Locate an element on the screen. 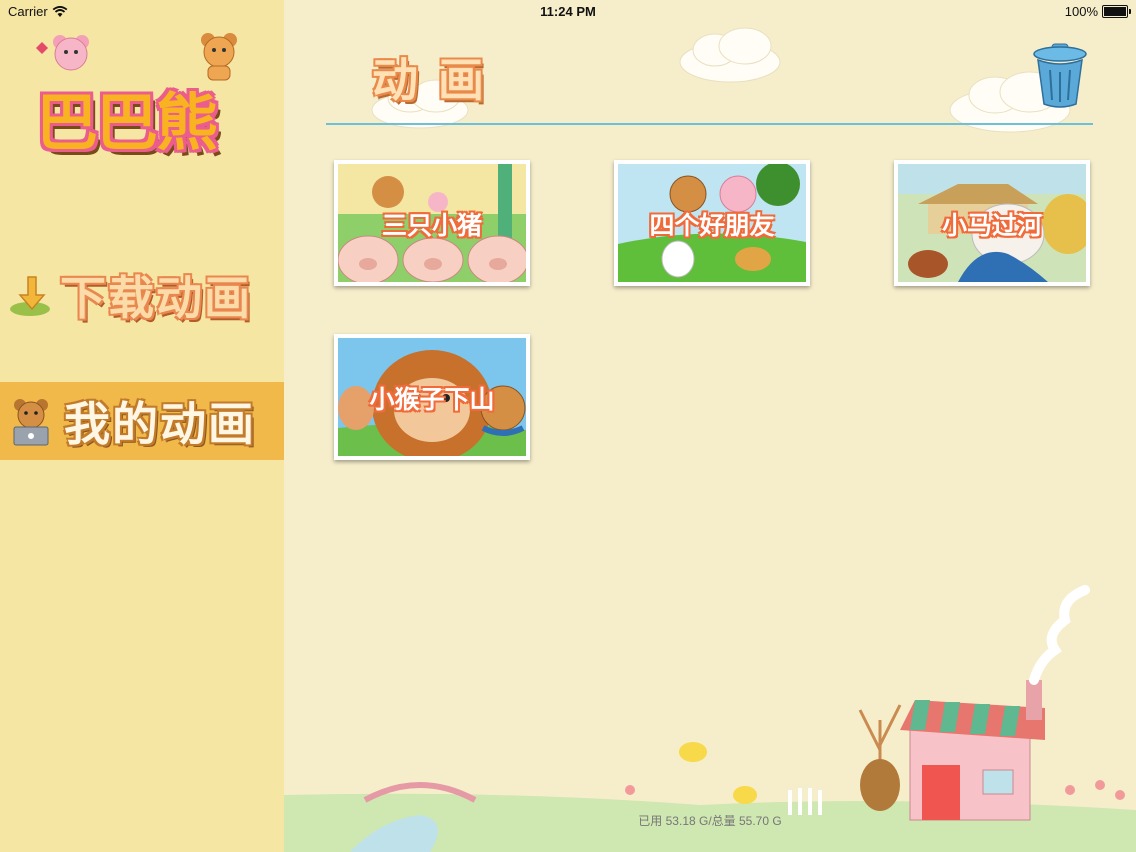 The width and height of the screenshot is (1136, 852). sidebar-item-label: 我的动画 is located at coordinates (160, 424).